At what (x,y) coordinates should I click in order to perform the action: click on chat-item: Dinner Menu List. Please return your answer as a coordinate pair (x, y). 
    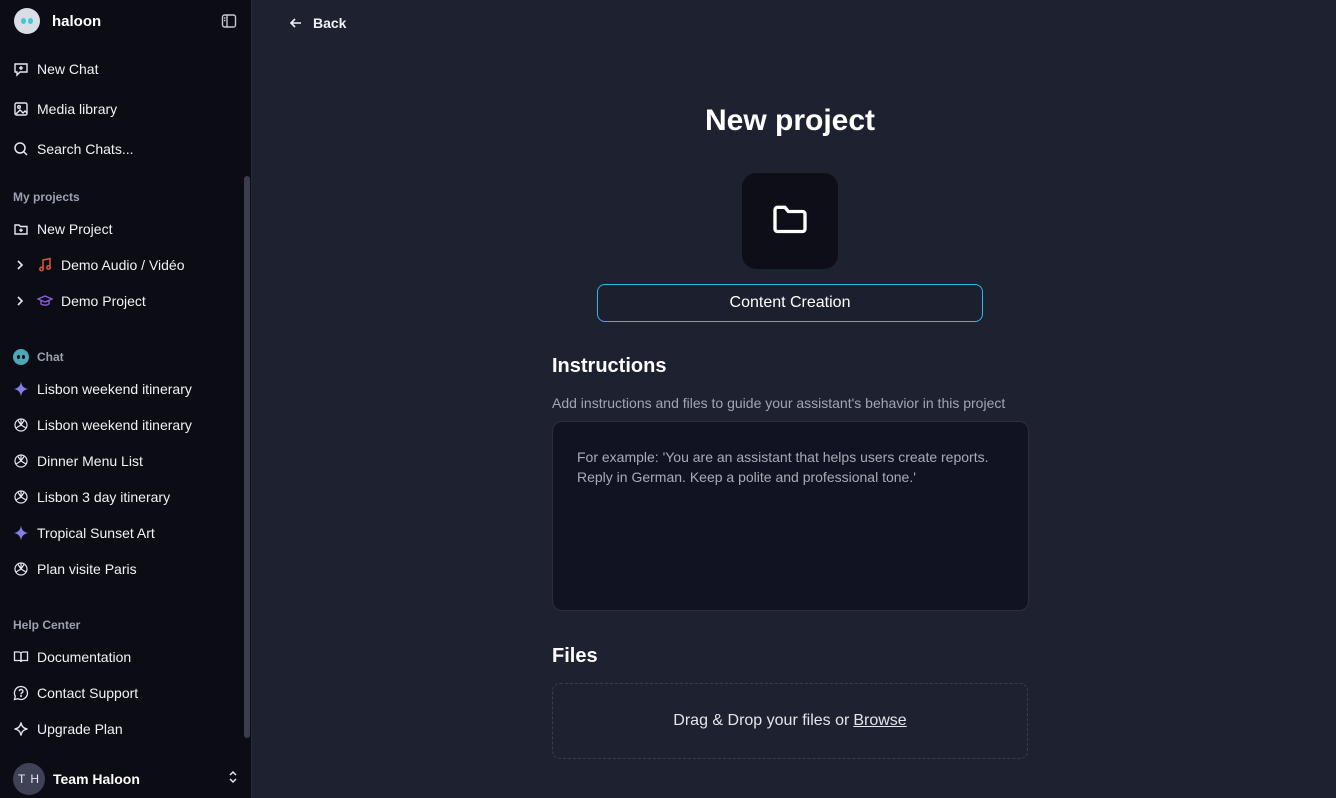
    Looking at the image, I should click on (78, 461).